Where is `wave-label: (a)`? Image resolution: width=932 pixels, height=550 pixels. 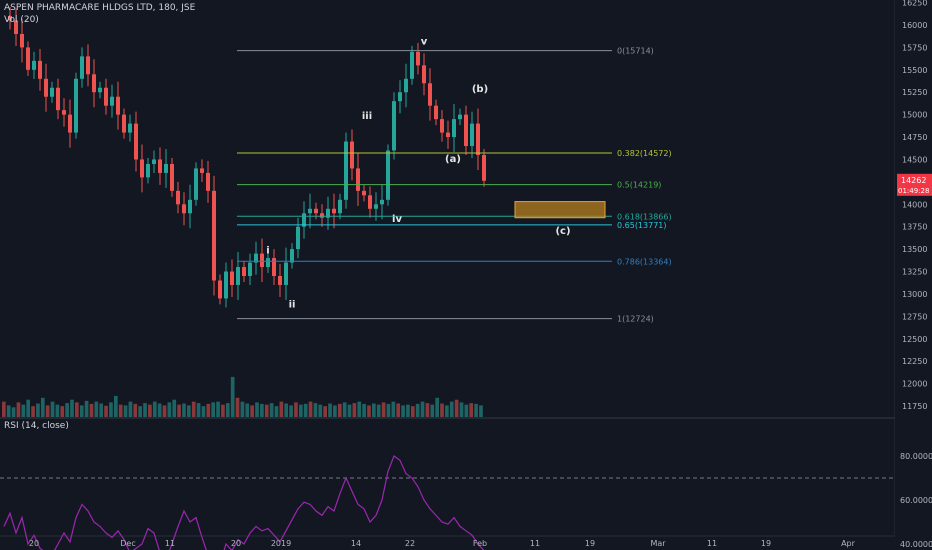
wave-label: (a) is located at coordinates (453, 159).